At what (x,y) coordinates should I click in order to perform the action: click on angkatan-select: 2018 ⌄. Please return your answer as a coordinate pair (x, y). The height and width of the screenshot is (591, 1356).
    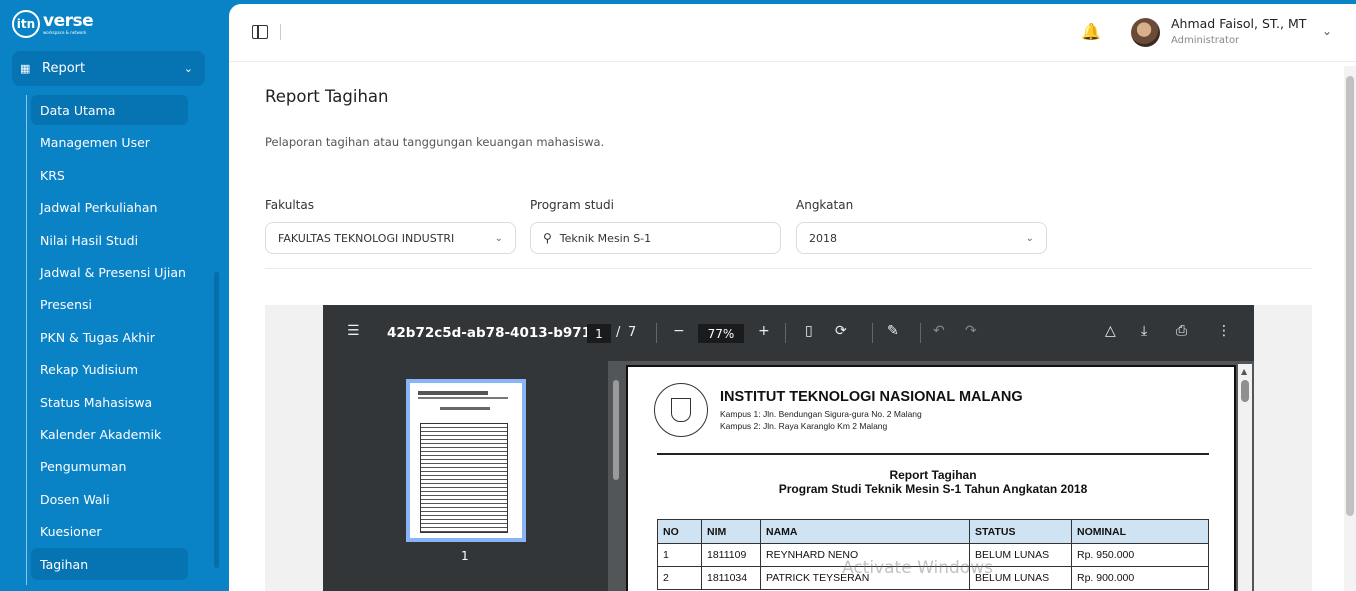
    Looking at the image, I should click on (921, 238).